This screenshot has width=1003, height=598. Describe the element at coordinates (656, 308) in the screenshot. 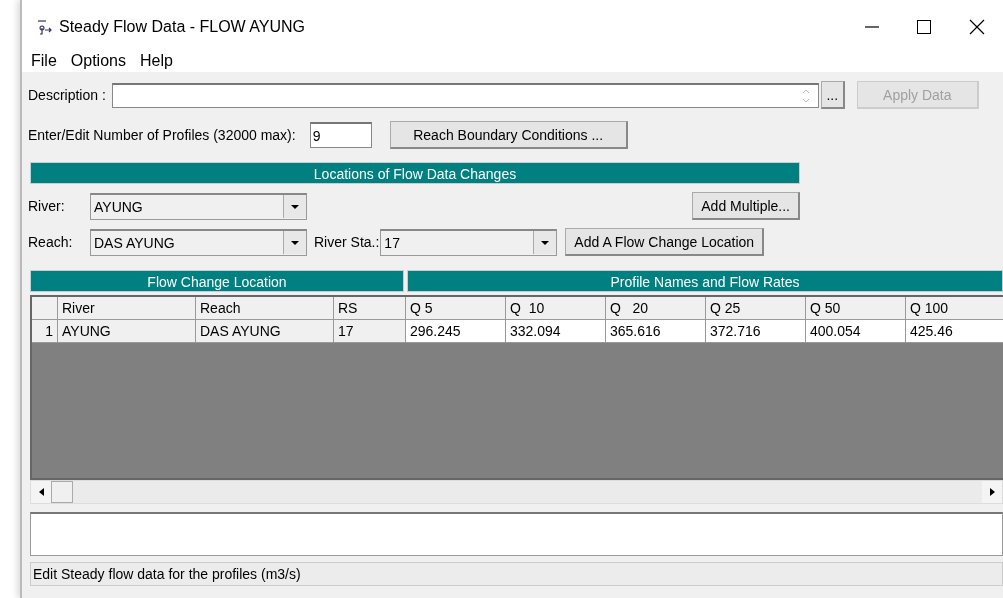

I see `column-header: Q 20` at that location.